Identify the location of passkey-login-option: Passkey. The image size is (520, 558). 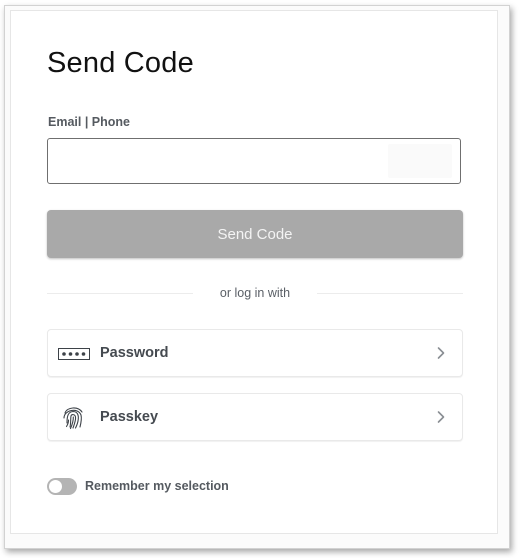
(255, 417).